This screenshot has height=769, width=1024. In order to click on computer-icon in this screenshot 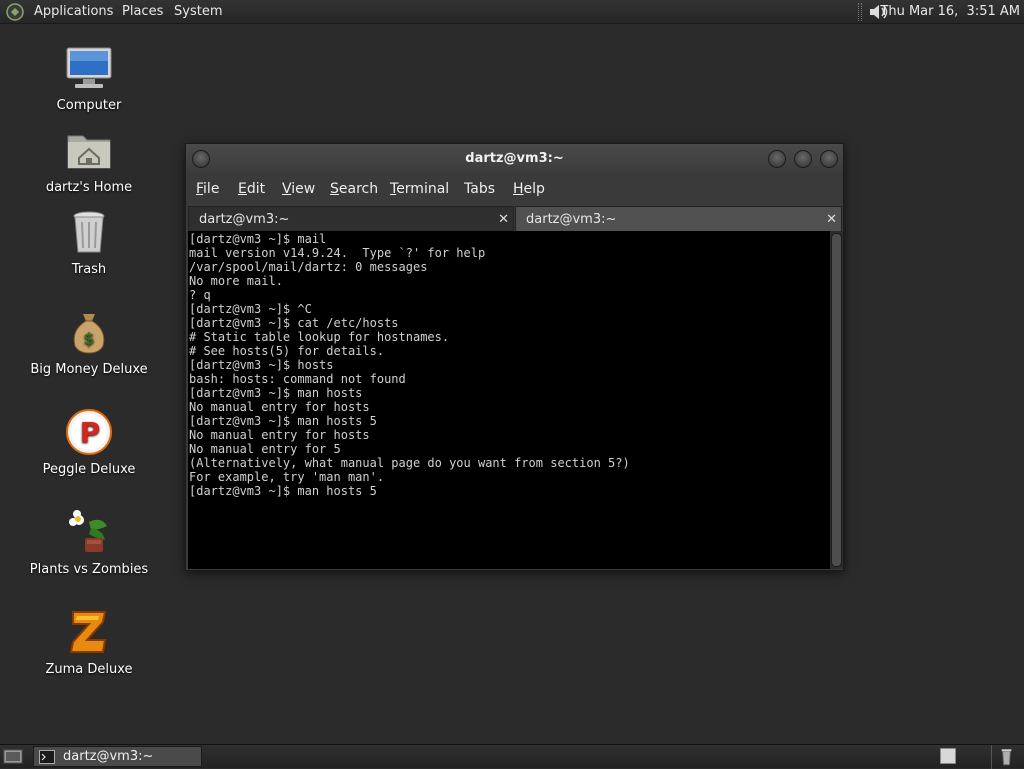, I will do `click(89, 67)`.